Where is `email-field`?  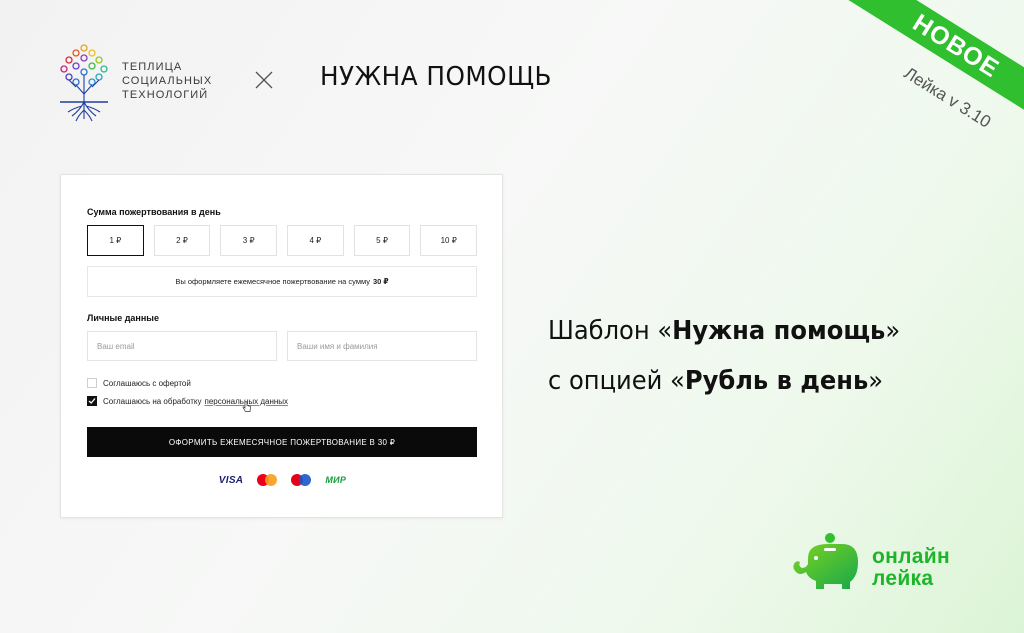 email-field is located at coordinates (182, 346).